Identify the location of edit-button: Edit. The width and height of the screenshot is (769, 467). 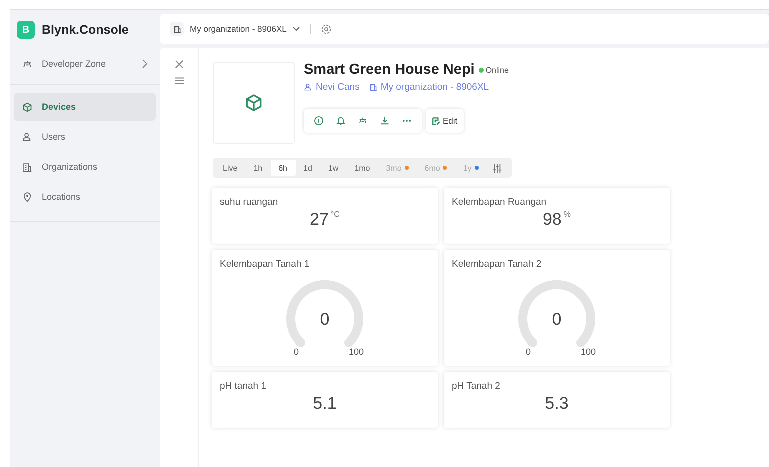
(445, 121).